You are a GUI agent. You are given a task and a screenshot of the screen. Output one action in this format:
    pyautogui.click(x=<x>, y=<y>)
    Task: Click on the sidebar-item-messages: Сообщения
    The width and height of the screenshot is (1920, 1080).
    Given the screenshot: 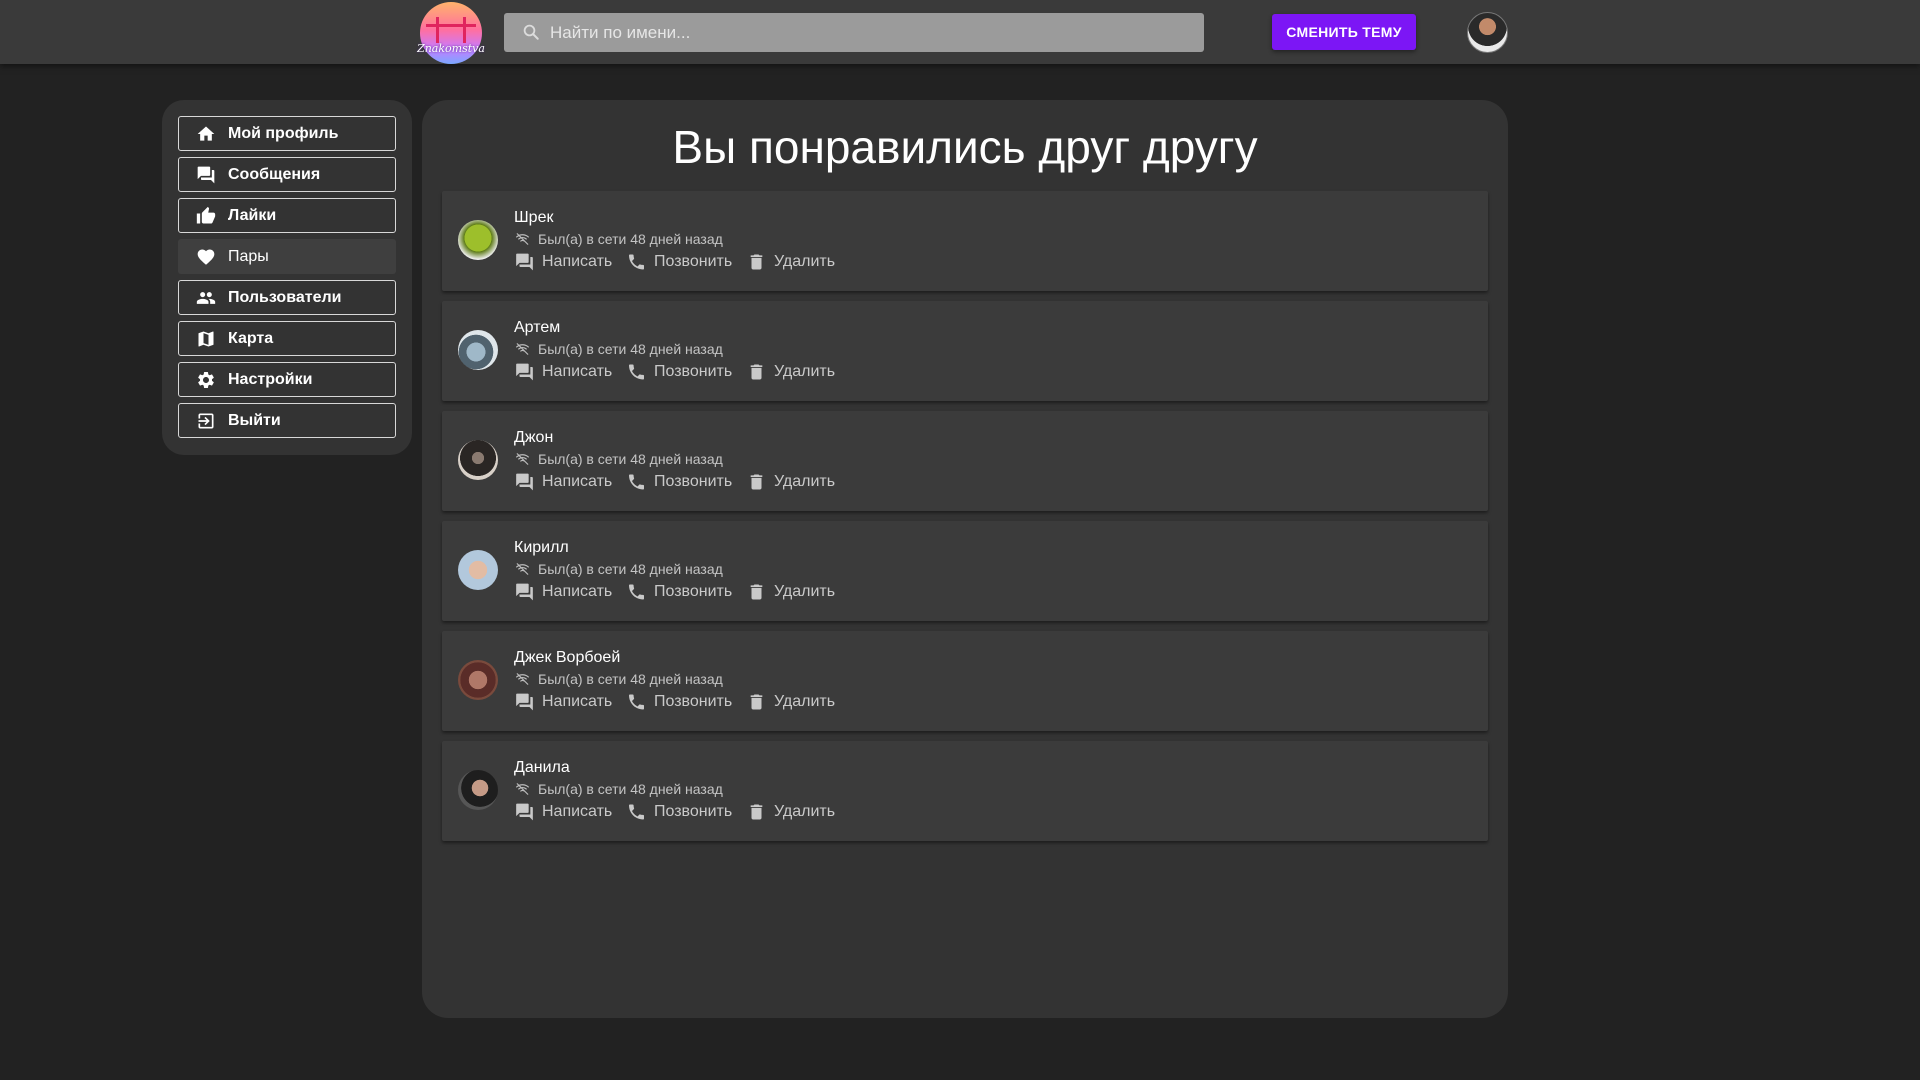 What is the action you would take?
    pyautogui.click(x=287, y=174)
    